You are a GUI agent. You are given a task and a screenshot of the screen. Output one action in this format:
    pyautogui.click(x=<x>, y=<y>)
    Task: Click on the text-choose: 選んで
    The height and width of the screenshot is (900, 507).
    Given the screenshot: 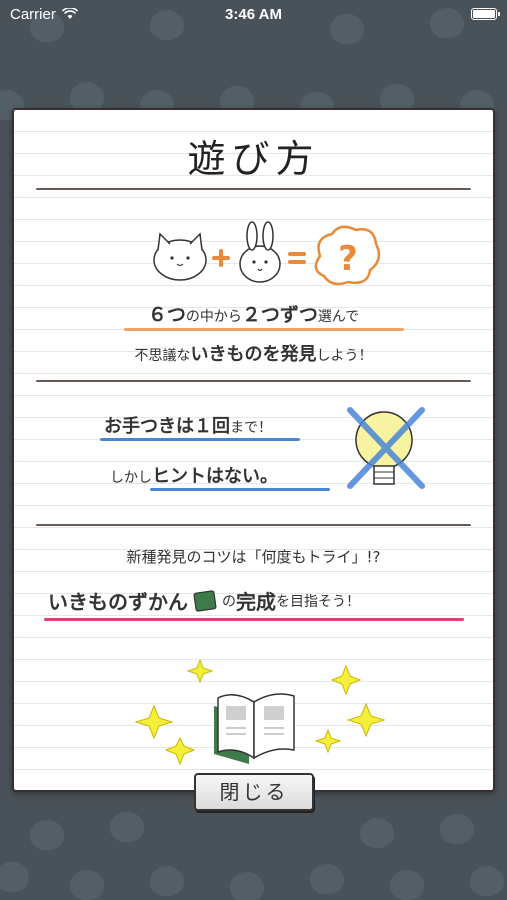 What is the action you would take?
    pyautogui.click(x=338, y=317)
    